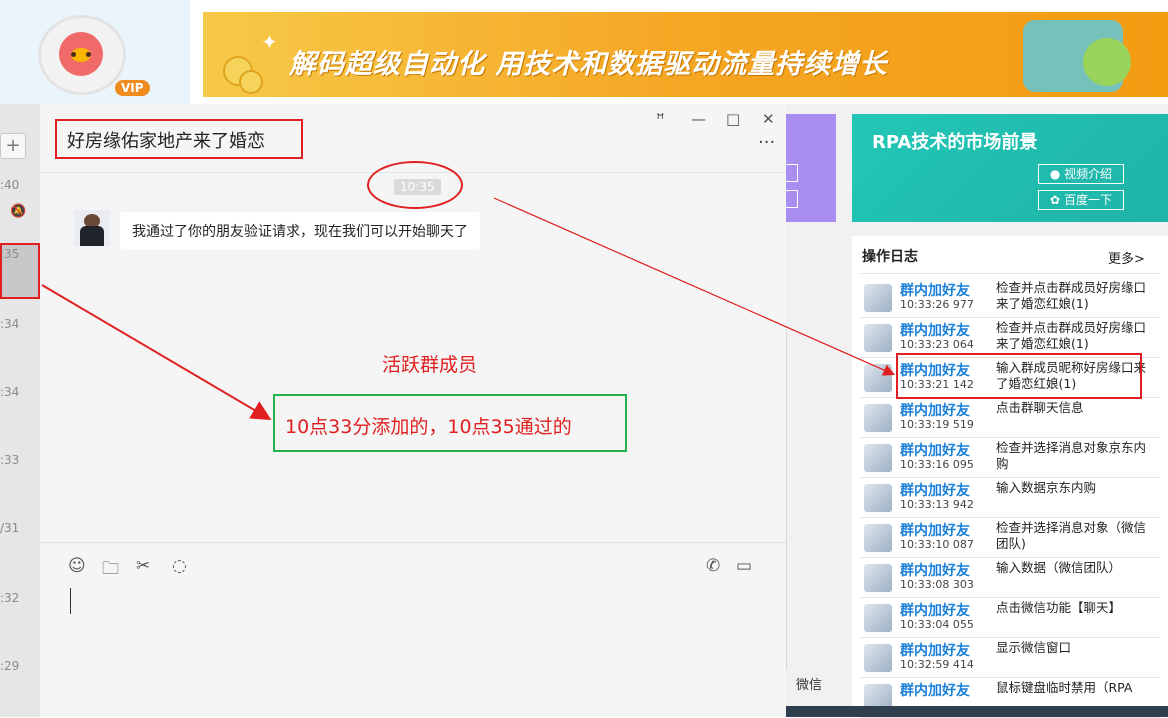 The height and width of the screenshot is (718, 1168). What do you see at coordinates (156, 352) in the screenshot?
I see `arrow-to-note` at bounding box center [156, 352].